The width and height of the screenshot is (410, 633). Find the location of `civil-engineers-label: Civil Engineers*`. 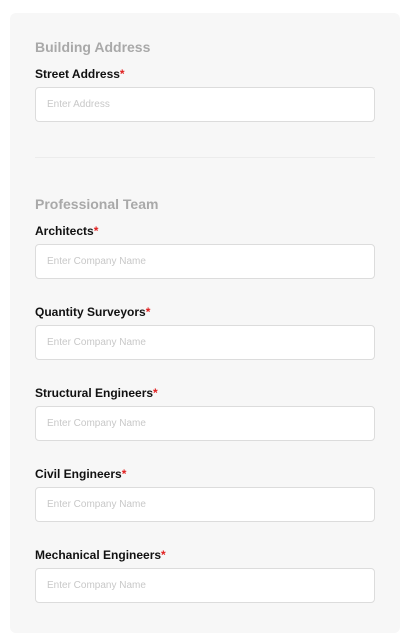

civil-engineers-label: Civil Engineers* is located at coordinates (80, 474).